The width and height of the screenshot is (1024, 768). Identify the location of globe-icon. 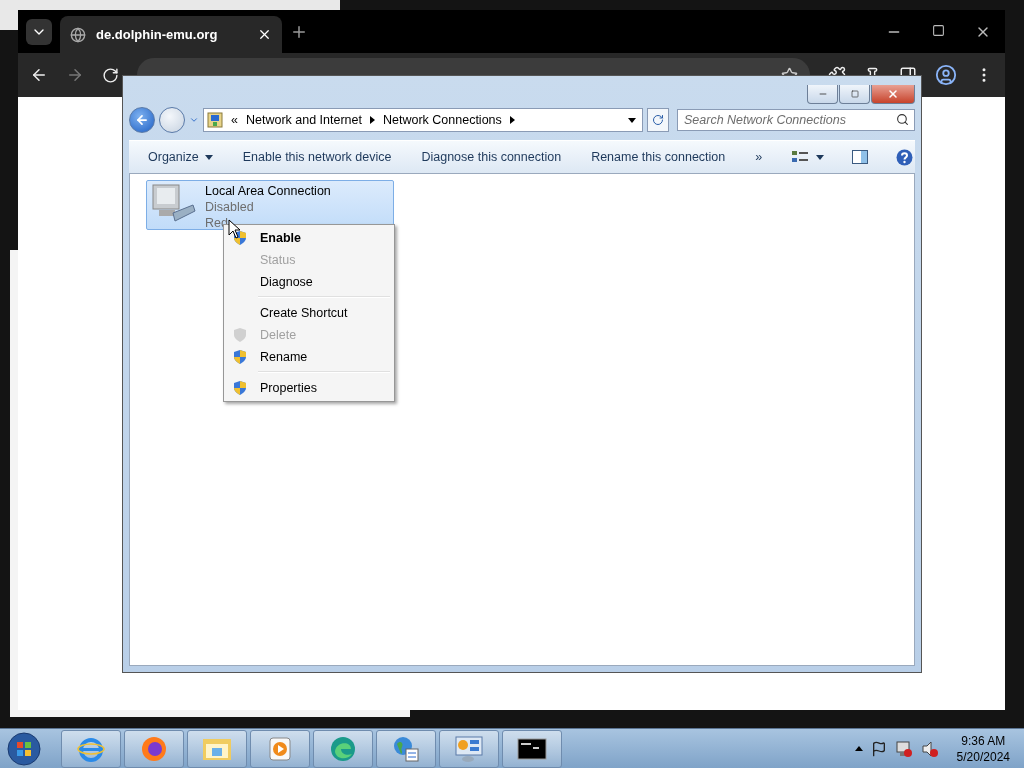
(78, 34).